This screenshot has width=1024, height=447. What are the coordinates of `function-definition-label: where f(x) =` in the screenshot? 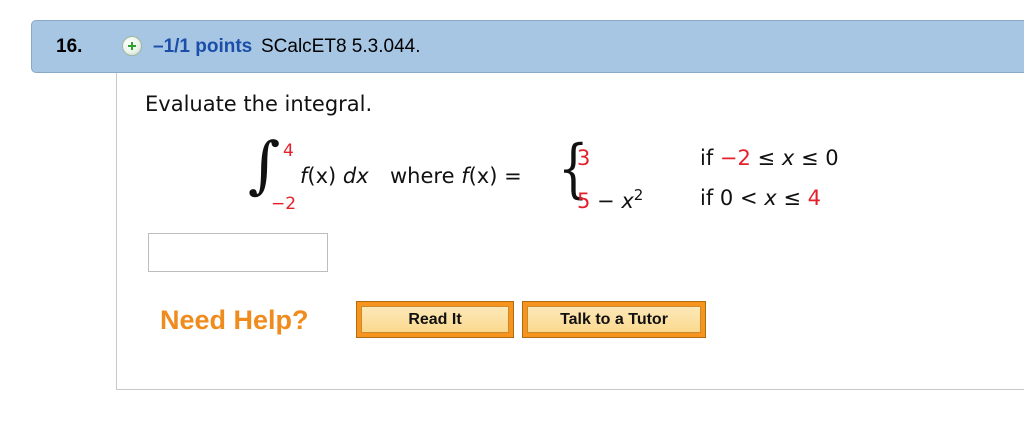 It's located at (456, 176).